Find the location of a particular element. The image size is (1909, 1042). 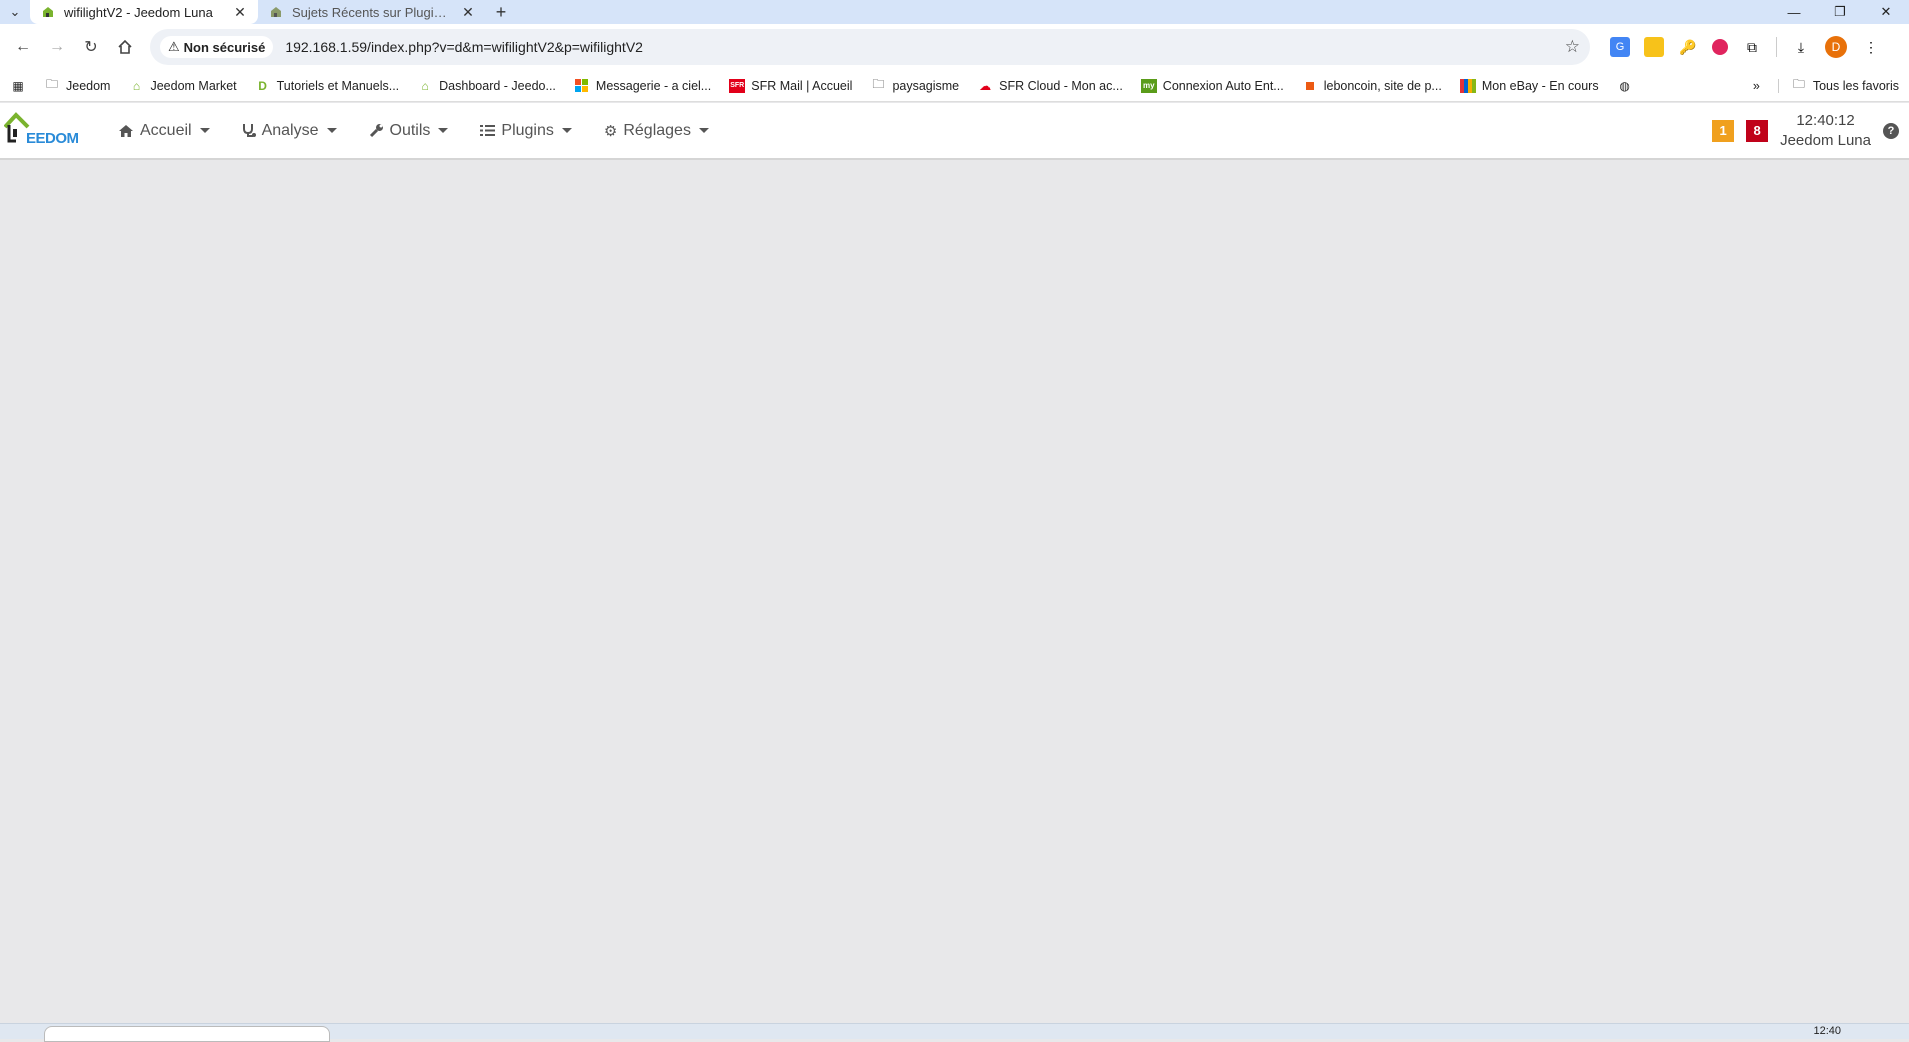

clock-box: 12:40:12 Jeedom Luna is located at coordinates (1825, 131).